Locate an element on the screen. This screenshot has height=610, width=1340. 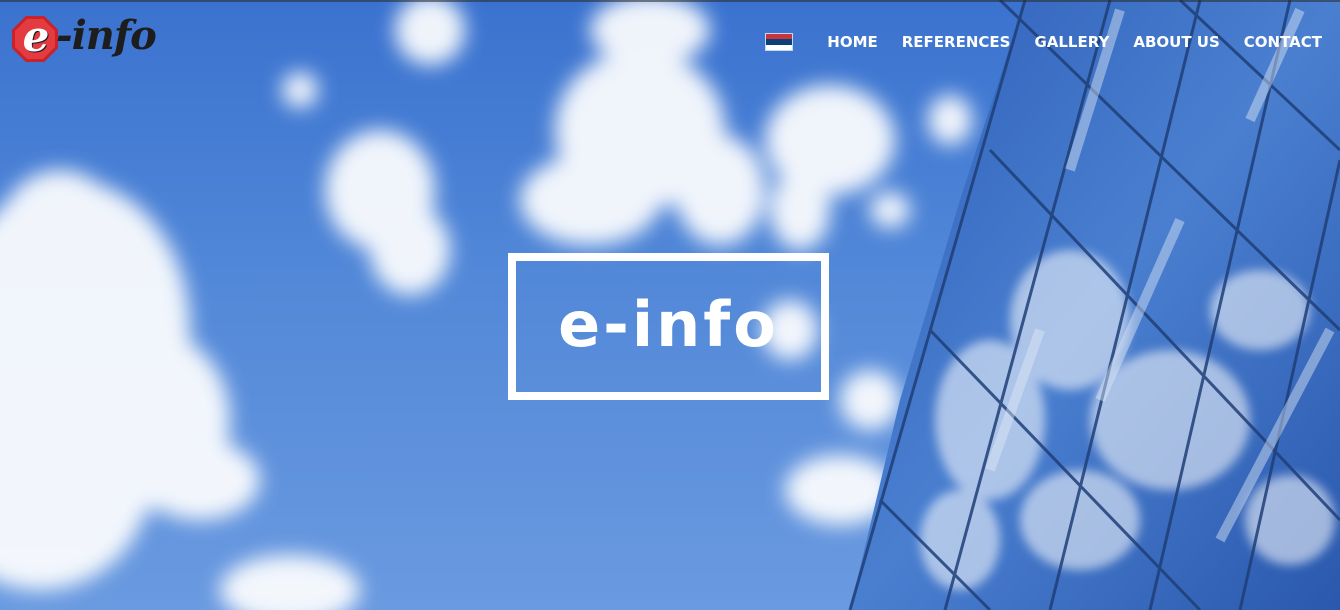
logo-letter: e is located at coordinates (36, 36).